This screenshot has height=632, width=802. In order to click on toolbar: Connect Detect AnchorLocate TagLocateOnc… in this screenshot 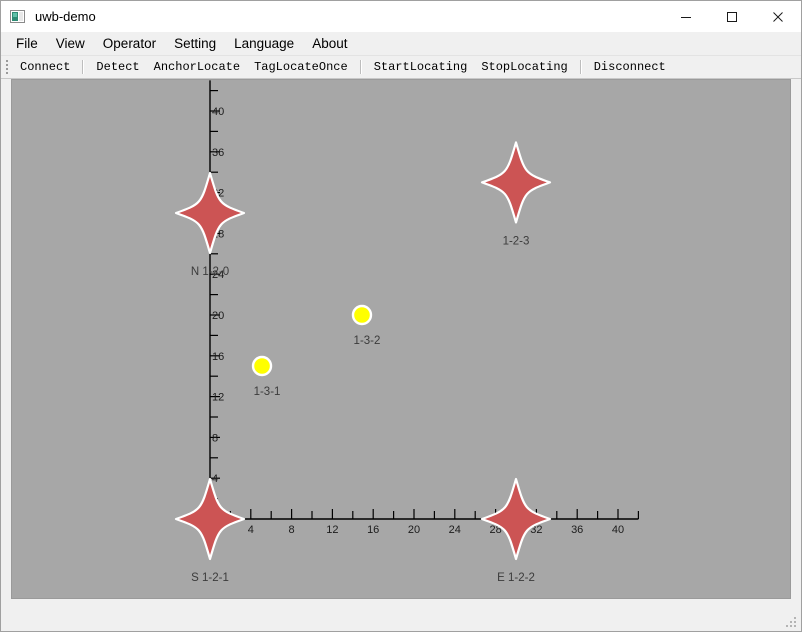, I will do `click(401, 67)`.